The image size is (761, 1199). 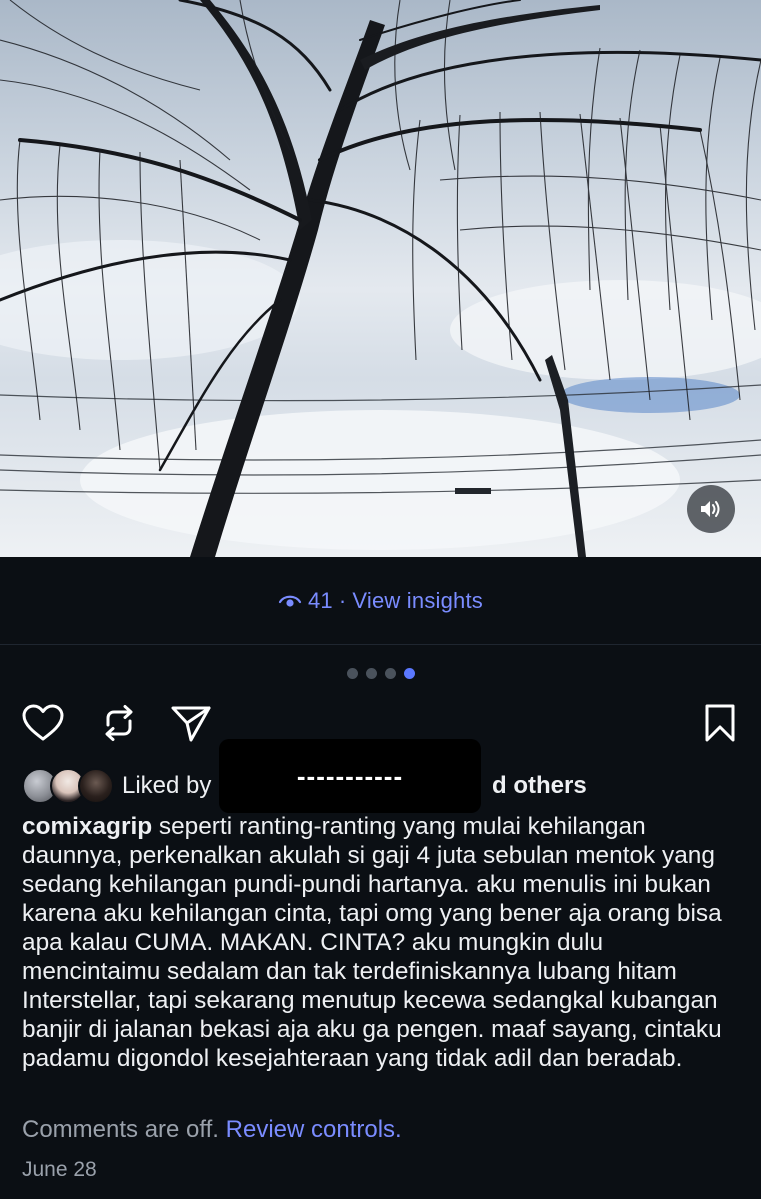 What do you see at coordinates (380, 673) in the screenshot?
I see `carousel-indicator` at bounding box center [380, 673].